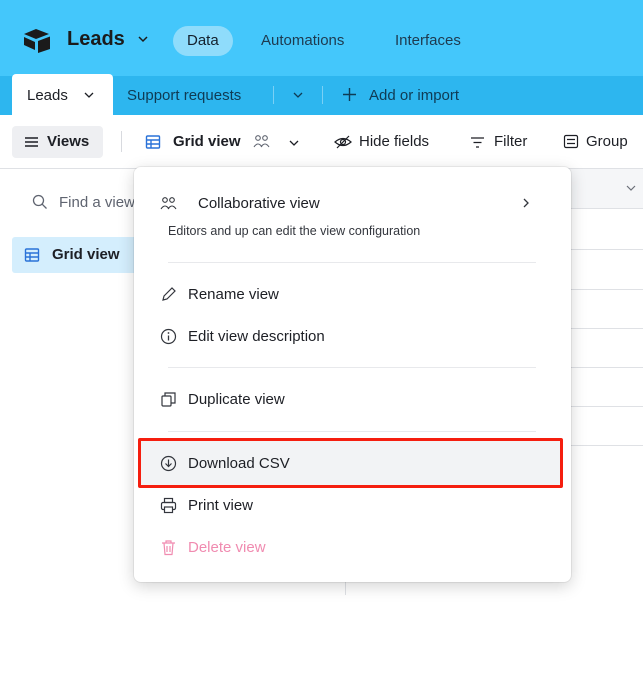  I want to click on menu-icon, so click(31, 142).